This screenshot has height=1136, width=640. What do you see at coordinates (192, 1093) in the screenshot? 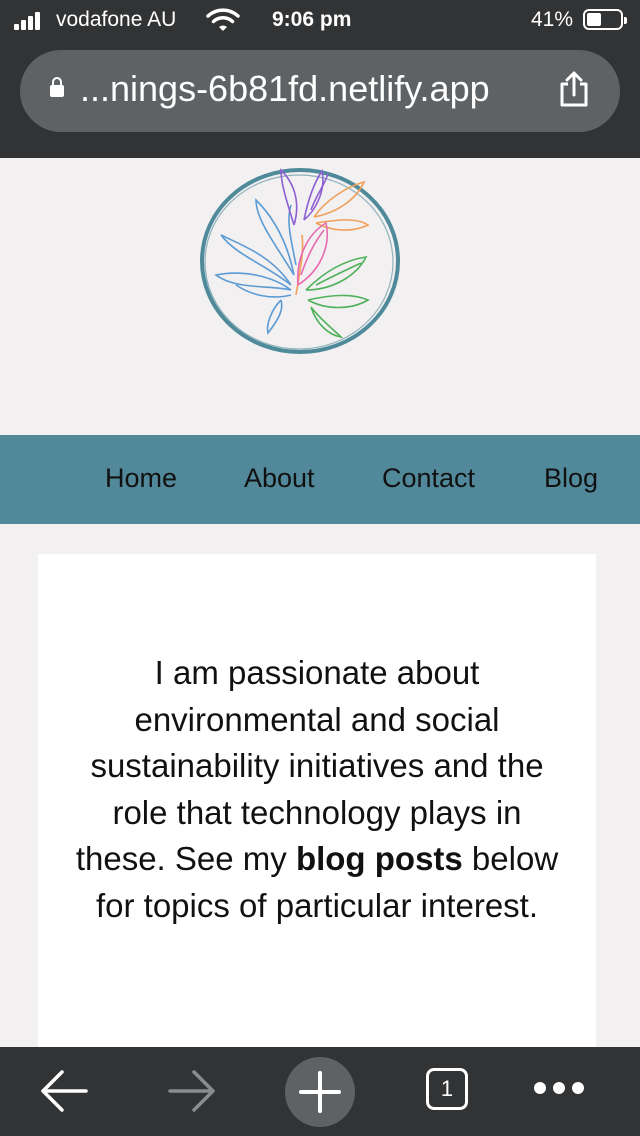
I see `forward-arrow-icon` at bounding box center [192, 1093].